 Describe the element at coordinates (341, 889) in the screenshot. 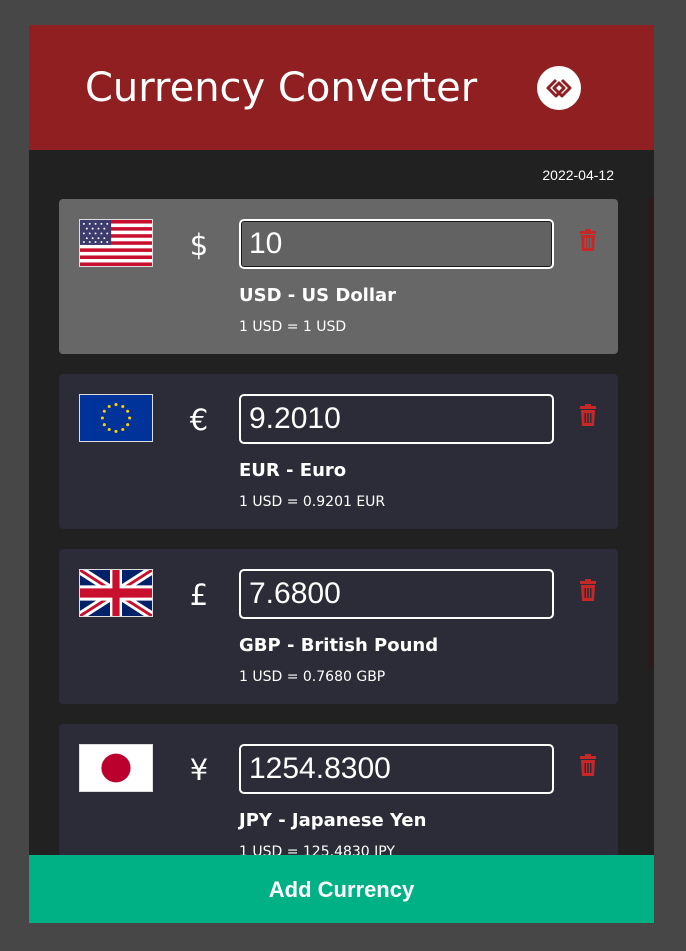

I see `add-currency-button: Add Currency` at that location.